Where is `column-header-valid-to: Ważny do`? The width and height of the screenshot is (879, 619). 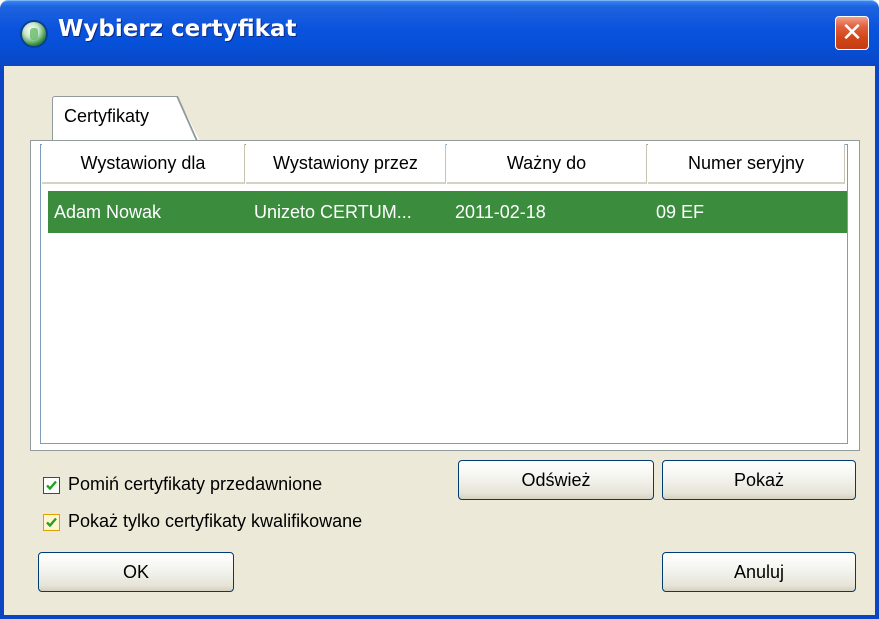
column-header-valid-to: Ważny do is located at coordinates (547, 164).